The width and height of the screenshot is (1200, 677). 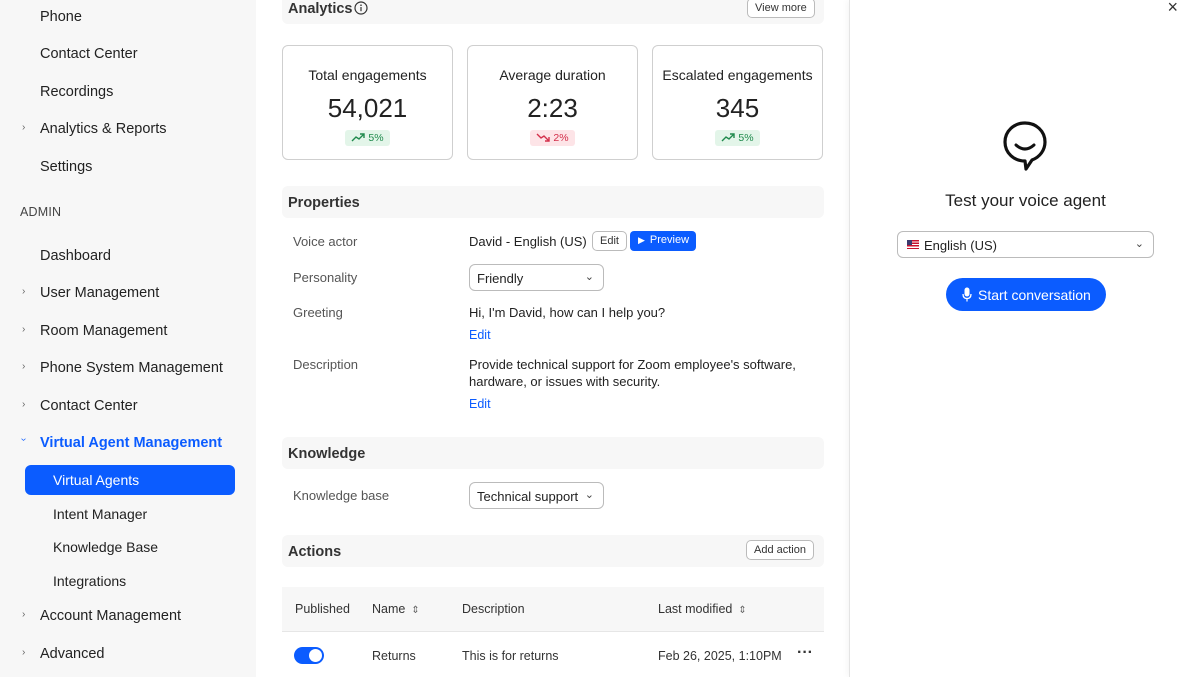 What do you see at coordinates (500, 278) in the screenshot?
I see `personality-value: Friendly` at bounding box center [500, 278].